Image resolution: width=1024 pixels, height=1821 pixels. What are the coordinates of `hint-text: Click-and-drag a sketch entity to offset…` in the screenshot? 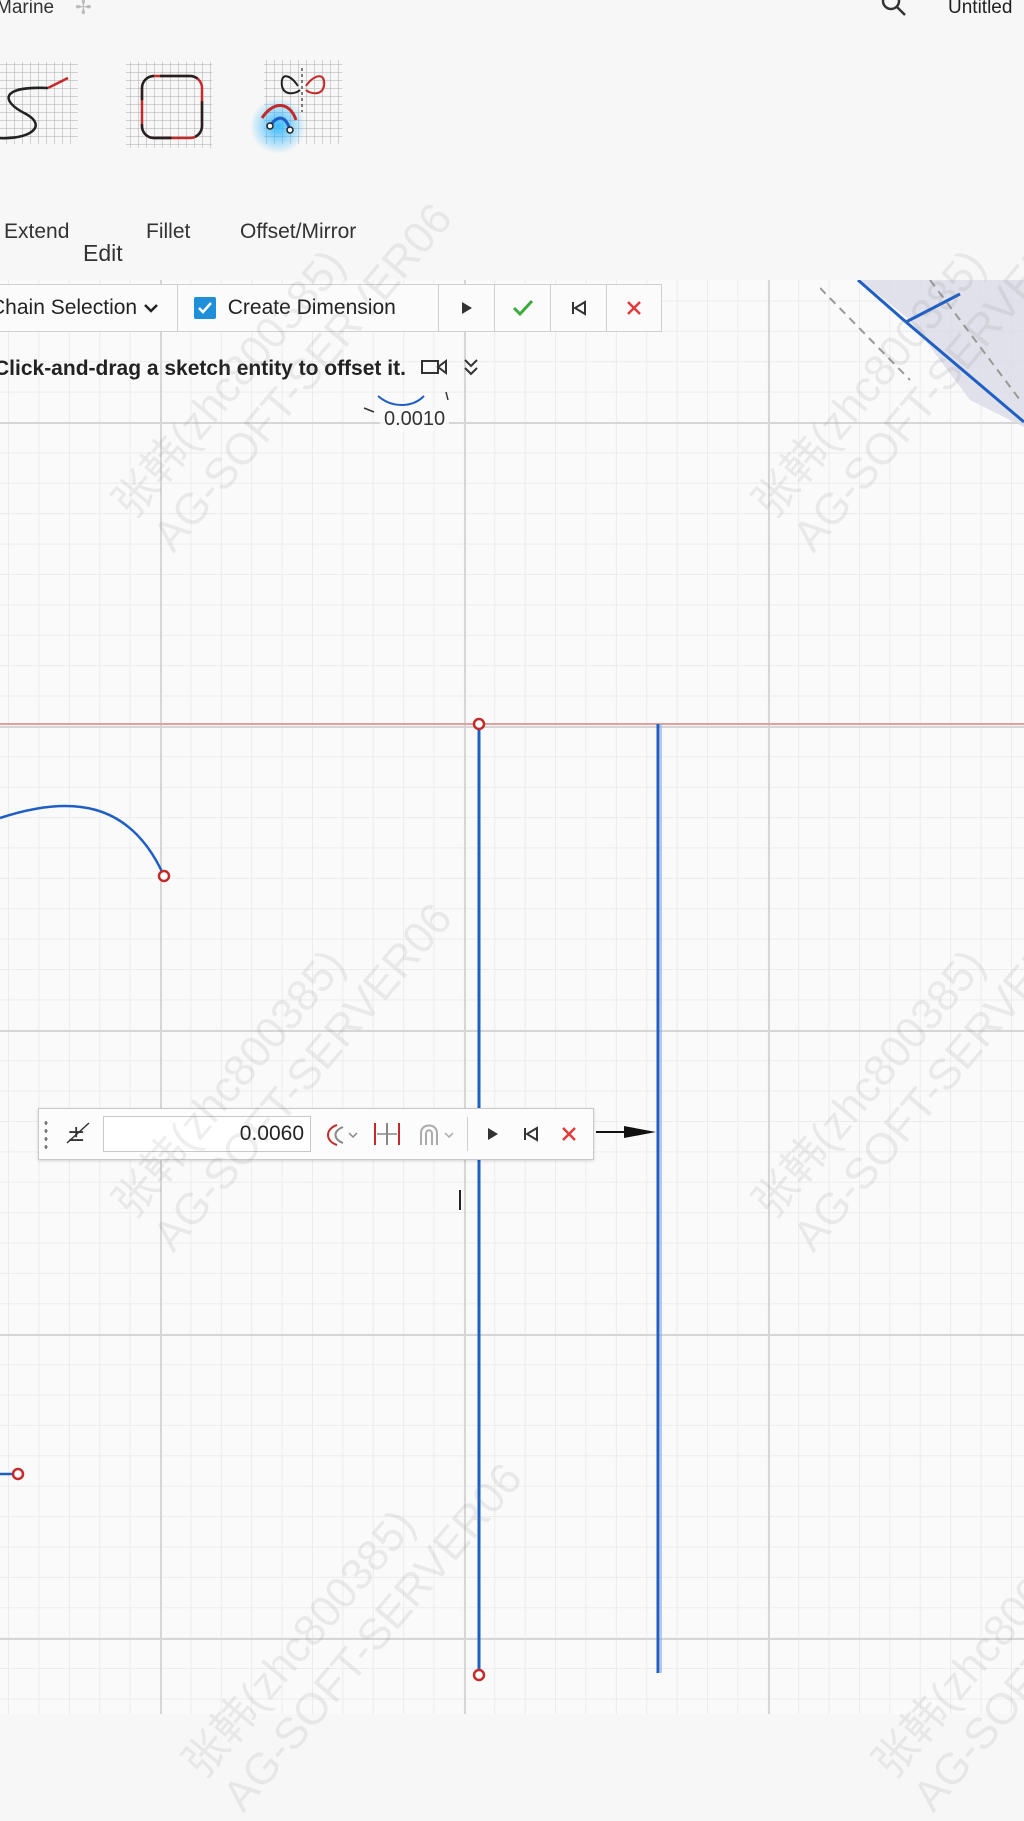 It's located at (203, 368).